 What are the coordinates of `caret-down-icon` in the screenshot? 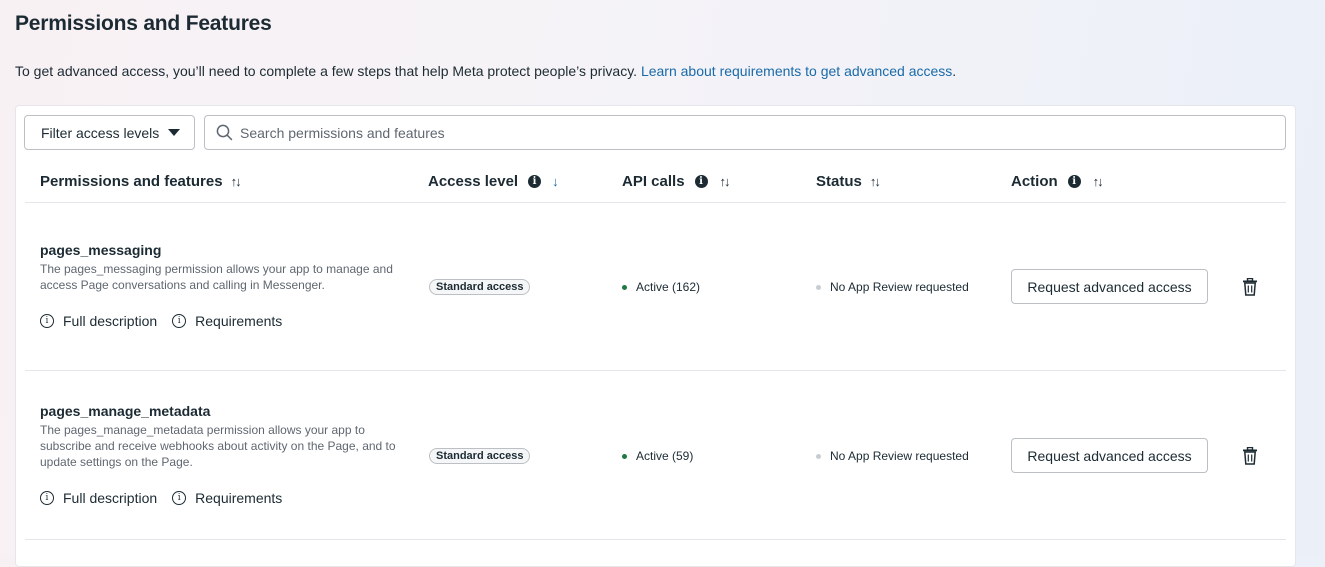 It's located at (174, 132).